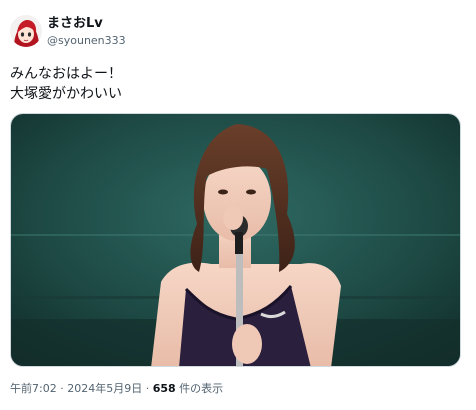 This screenshot has height=410, width=476. What do you see at coordinates (66, 74) in the screenshot?
I see `tweet-text-line: みんなおはよー！` at bounding box center [66, 74].